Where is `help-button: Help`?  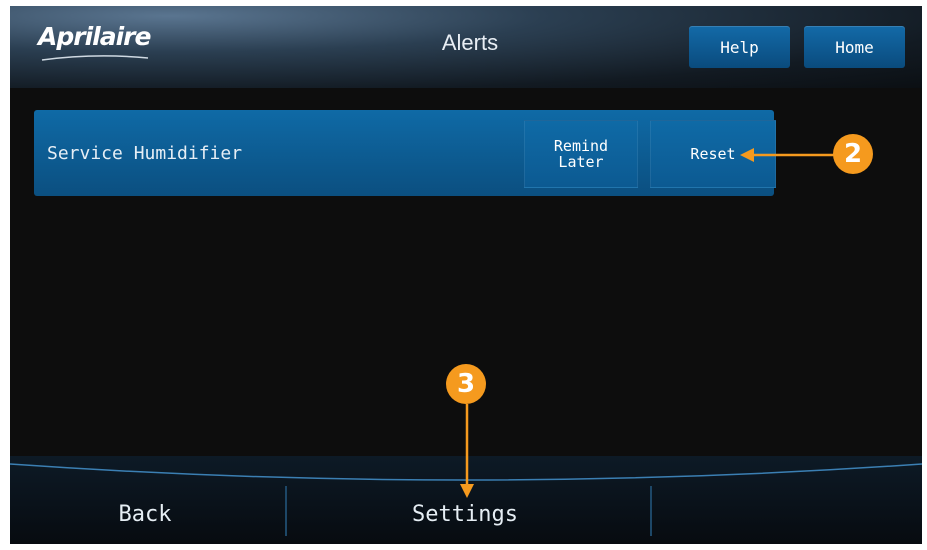
help-button: Help is located at coordinates (739, 47).